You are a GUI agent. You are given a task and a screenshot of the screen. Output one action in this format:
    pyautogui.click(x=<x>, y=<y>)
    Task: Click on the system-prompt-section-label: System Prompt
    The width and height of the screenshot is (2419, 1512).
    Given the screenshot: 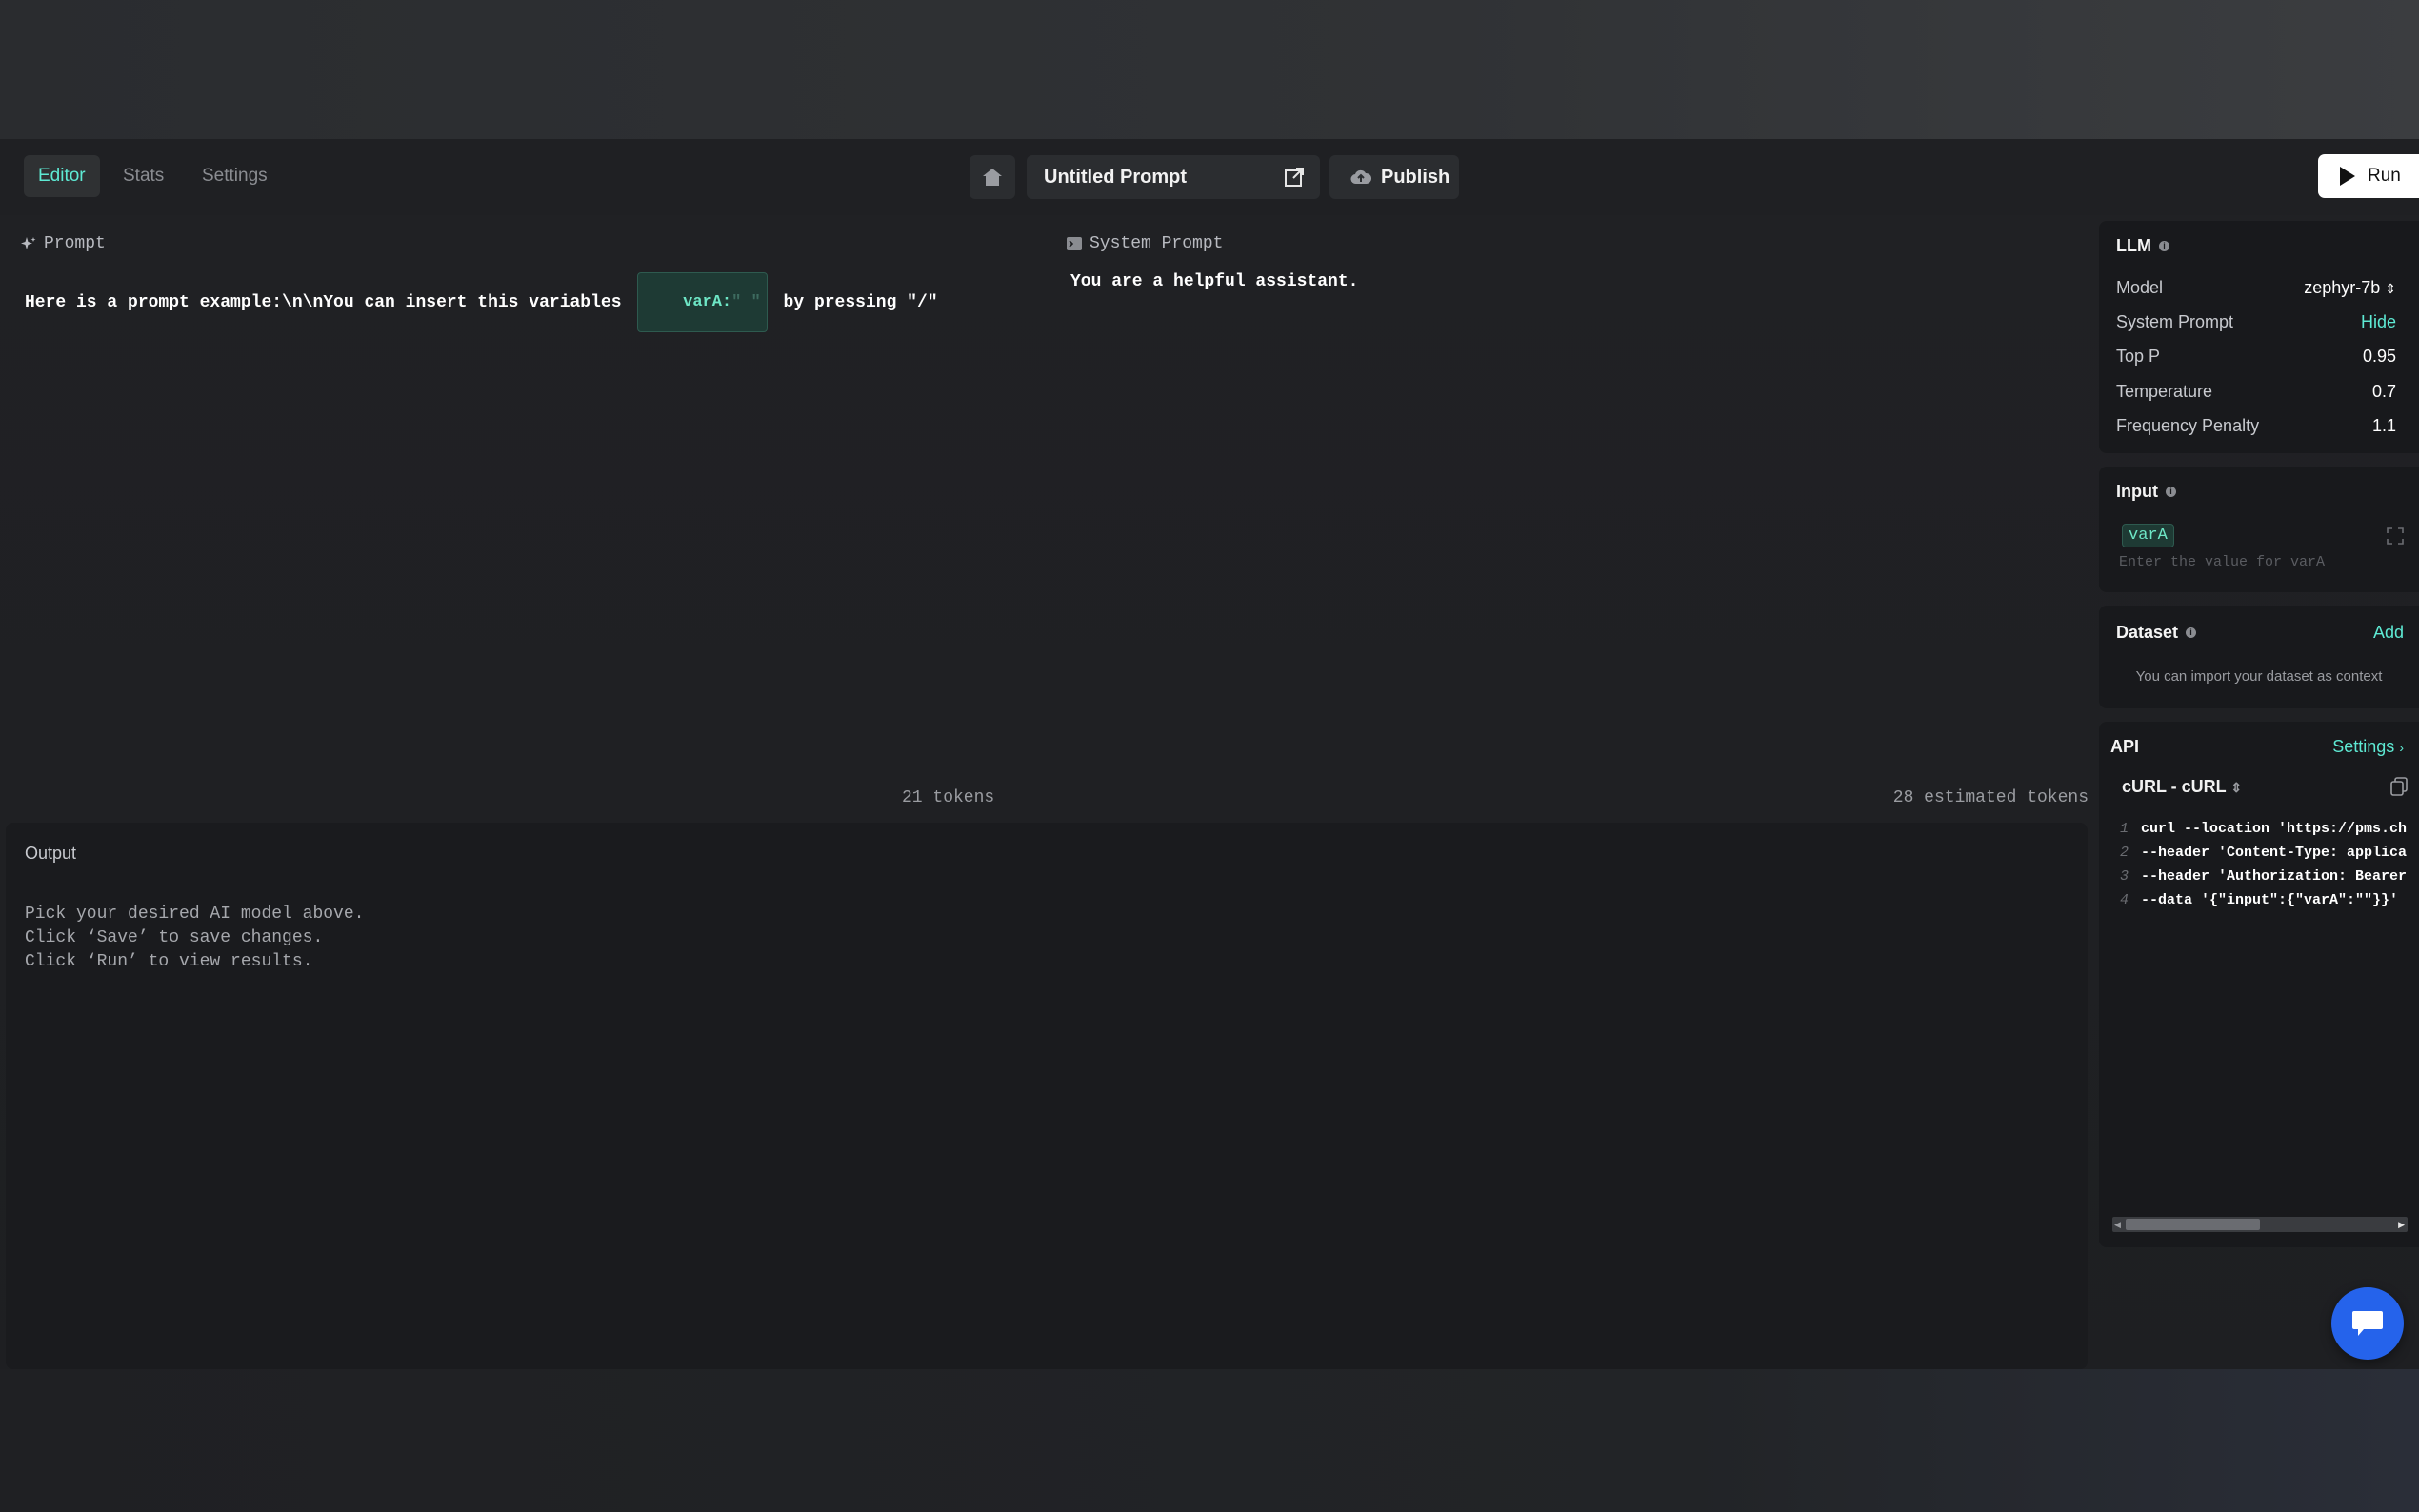 What is the action you would take?
    pyautogui.click(x=1145, y=243)
    